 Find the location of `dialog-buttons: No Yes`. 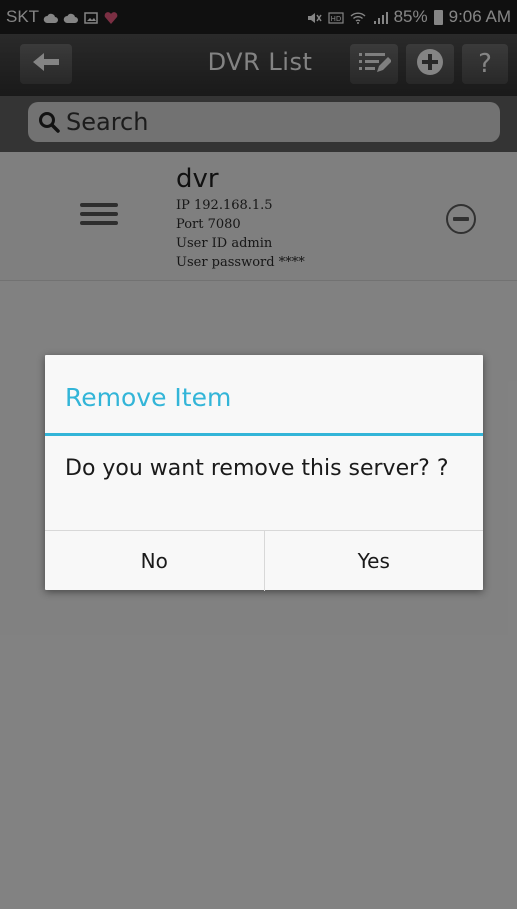

dialog-buttons: No Yes is located at coordinates (264, 560).